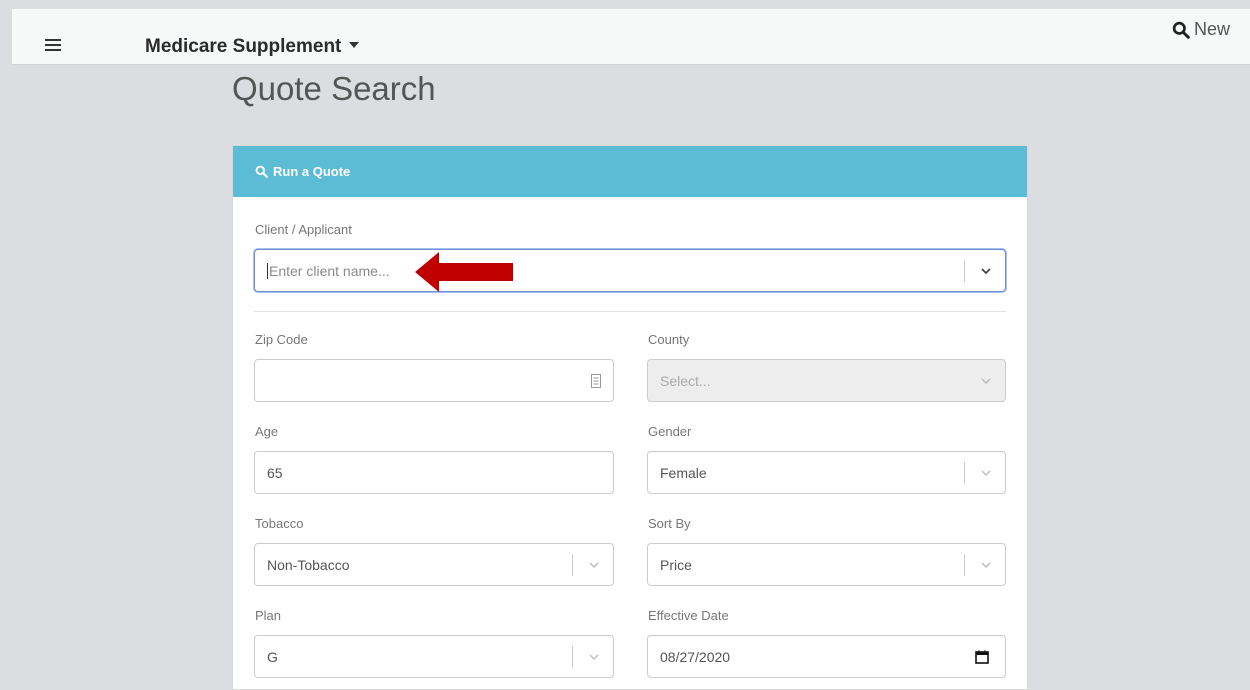 This screenshot has width=1250, height=690. I want to click on client-label: Client / Applicant, so click(303, 229).